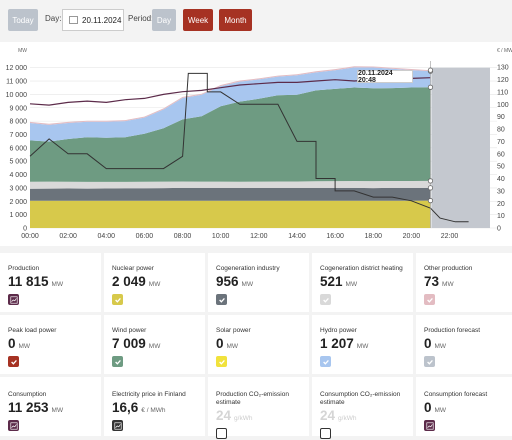 The width and height of the screenshot is (512, 440). Describe the element at coordinates (93, 20) in the screenshot. I see `date-picker: 20.11.2024` at that location.